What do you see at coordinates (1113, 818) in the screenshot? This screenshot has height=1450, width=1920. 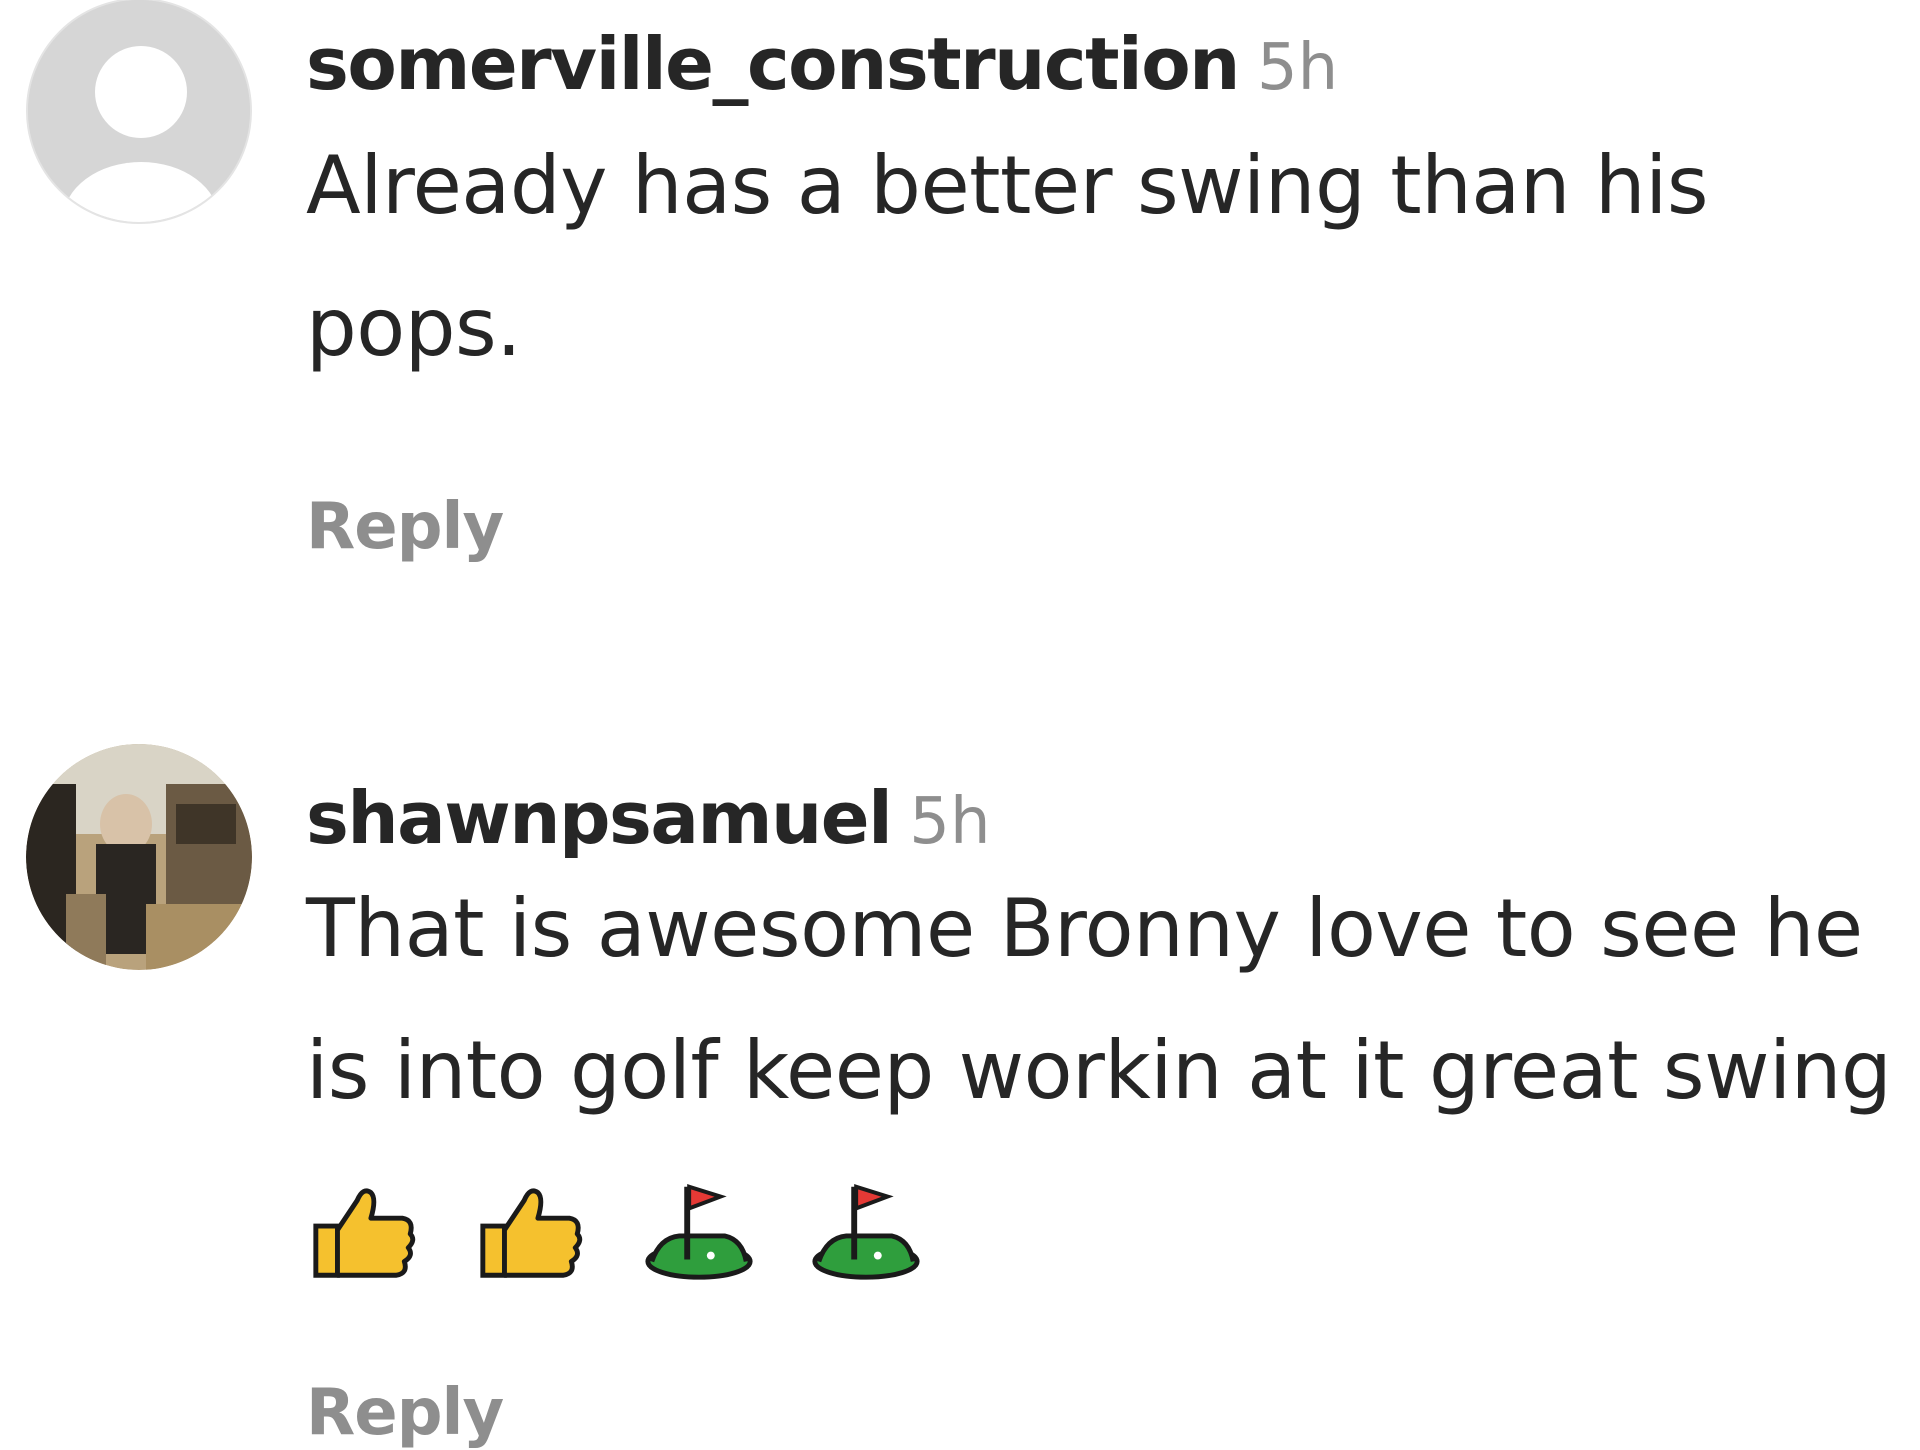 I see `comment-header: shawnpsamuel 5h` at bounding box center [1113, 818].